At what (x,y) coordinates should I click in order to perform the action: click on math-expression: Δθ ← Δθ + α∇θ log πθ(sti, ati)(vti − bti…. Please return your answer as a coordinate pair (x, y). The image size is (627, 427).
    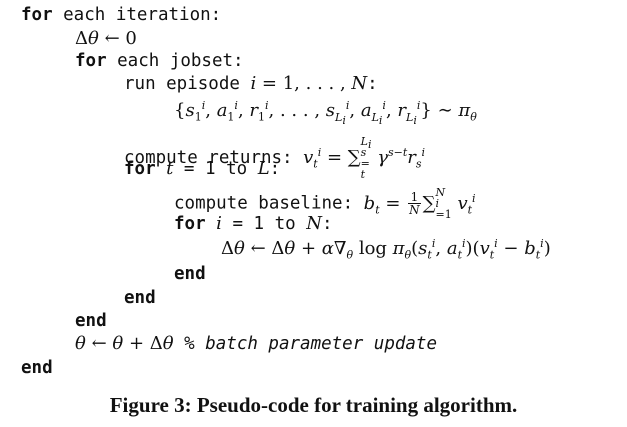
    Looking at the image, I should click on (386, 249).